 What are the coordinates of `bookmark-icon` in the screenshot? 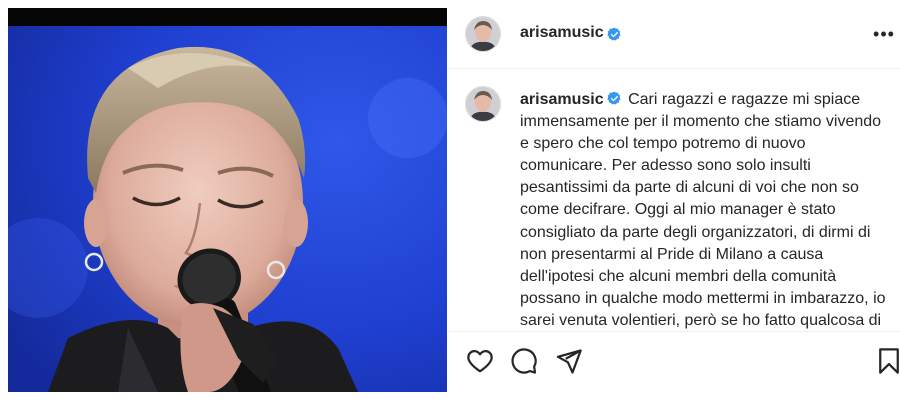 It's located at (887, 361).